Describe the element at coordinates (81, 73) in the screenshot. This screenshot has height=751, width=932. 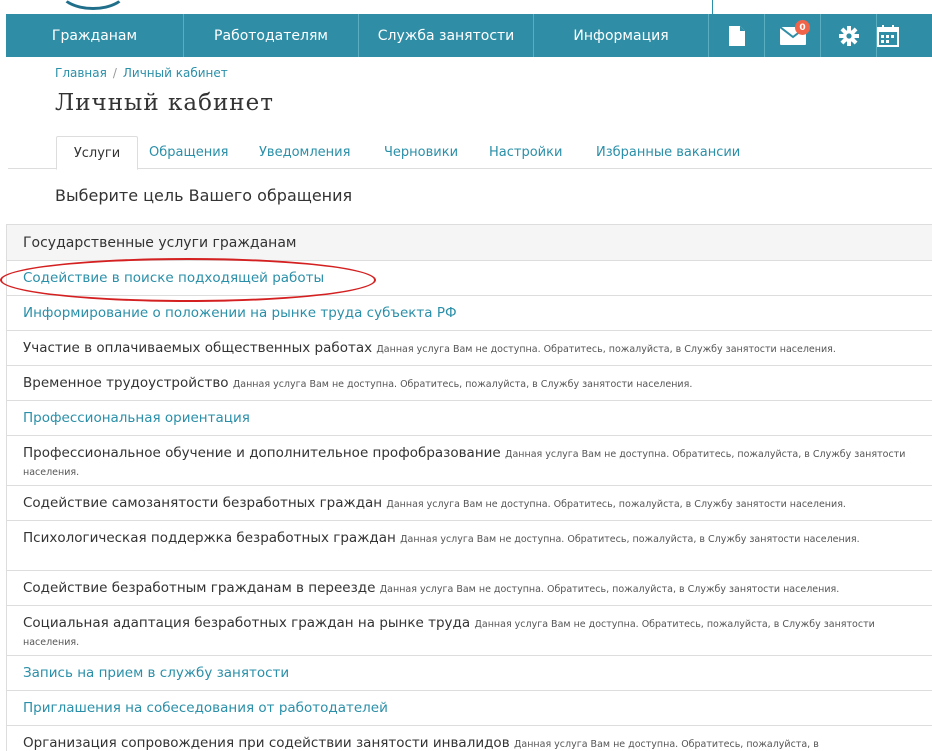
I see `breadcrumb-home-link: Главная` at that location.